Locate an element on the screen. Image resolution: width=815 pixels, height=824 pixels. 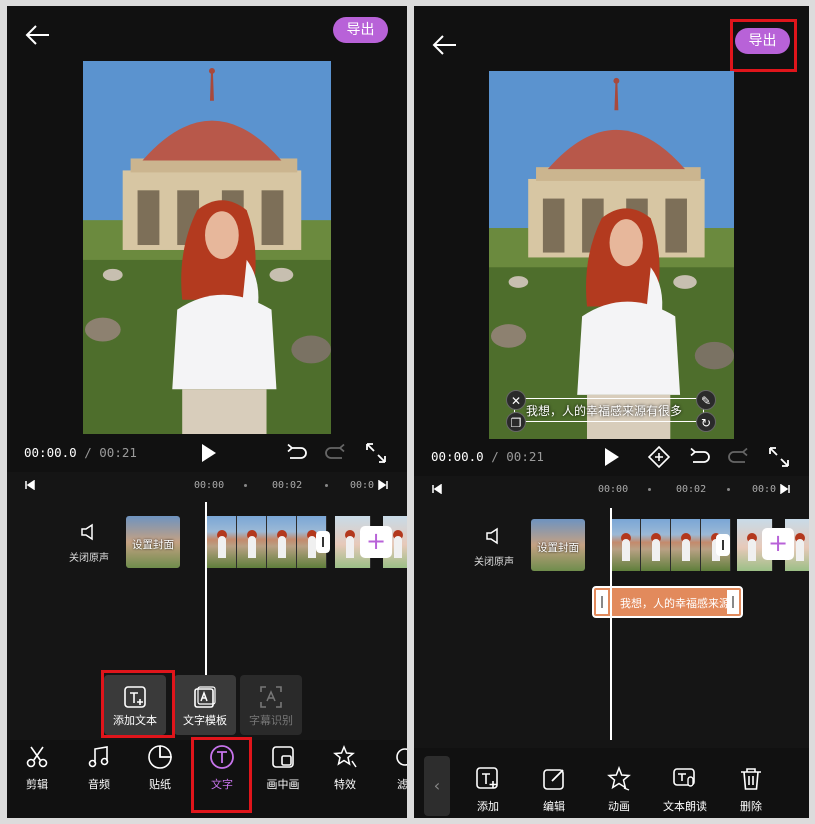
filter-icon is located at coordinates (401, 757).